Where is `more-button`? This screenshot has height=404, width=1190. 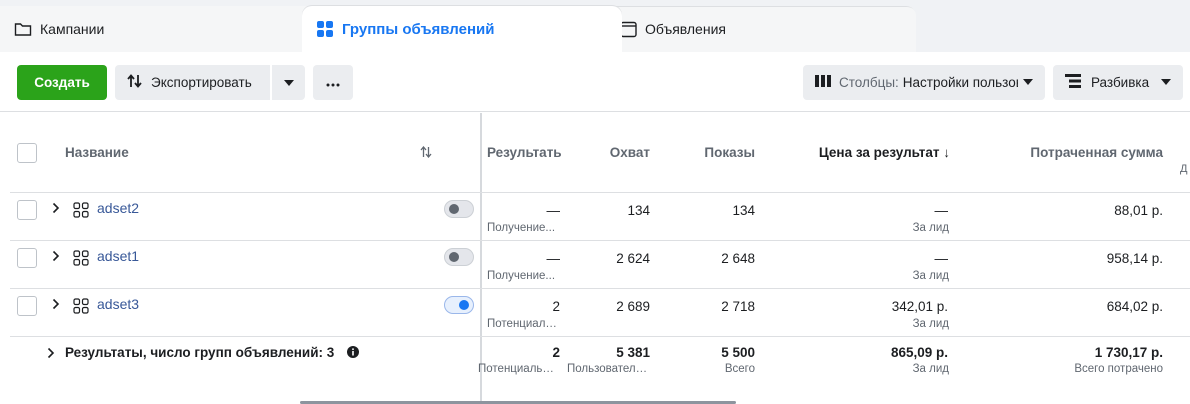 more-button is located at coordinates (333, 82).